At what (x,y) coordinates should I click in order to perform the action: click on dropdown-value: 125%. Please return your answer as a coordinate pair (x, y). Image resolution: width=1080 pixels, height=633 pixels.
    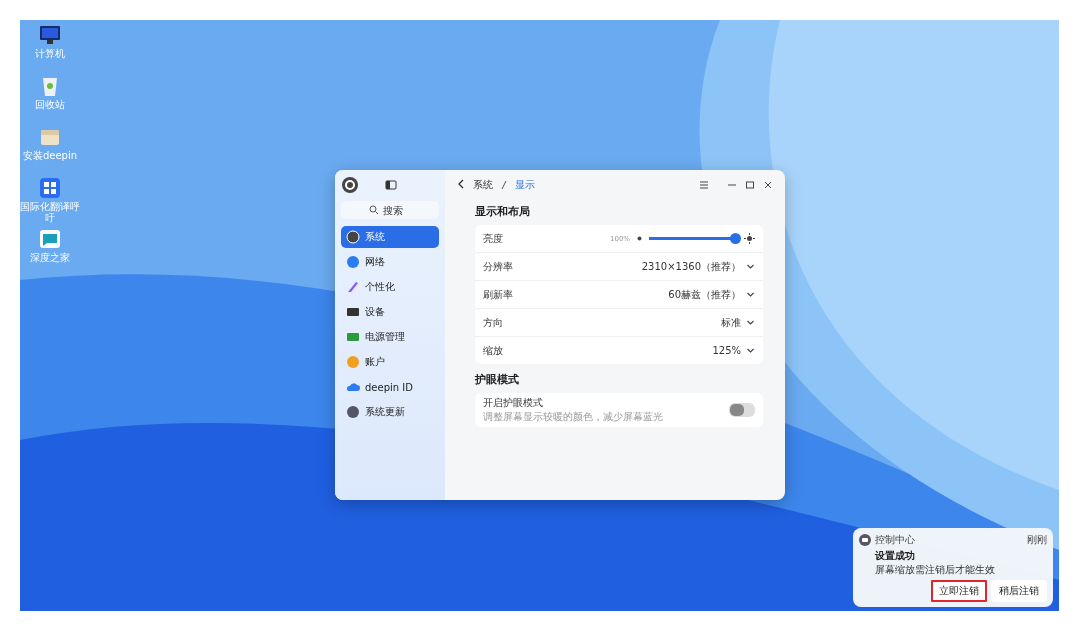
    Looking at the image, I should click on (726, 350).